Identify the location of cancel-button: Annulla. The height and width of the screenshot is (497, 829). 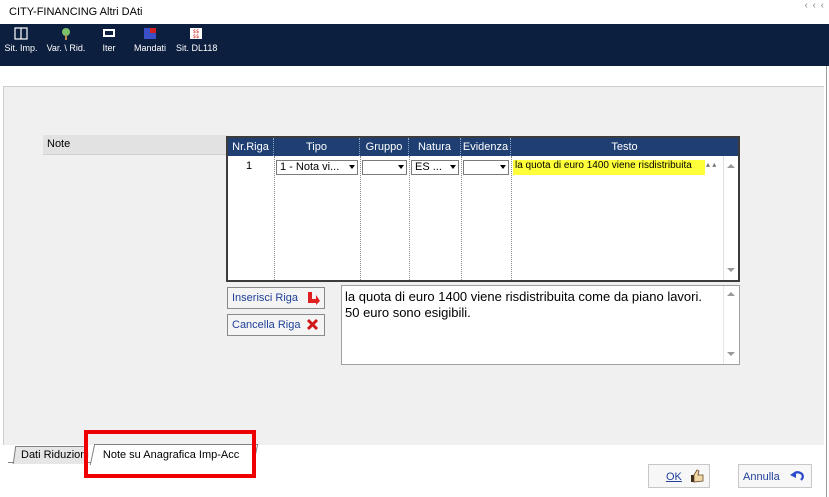
(775, 476).